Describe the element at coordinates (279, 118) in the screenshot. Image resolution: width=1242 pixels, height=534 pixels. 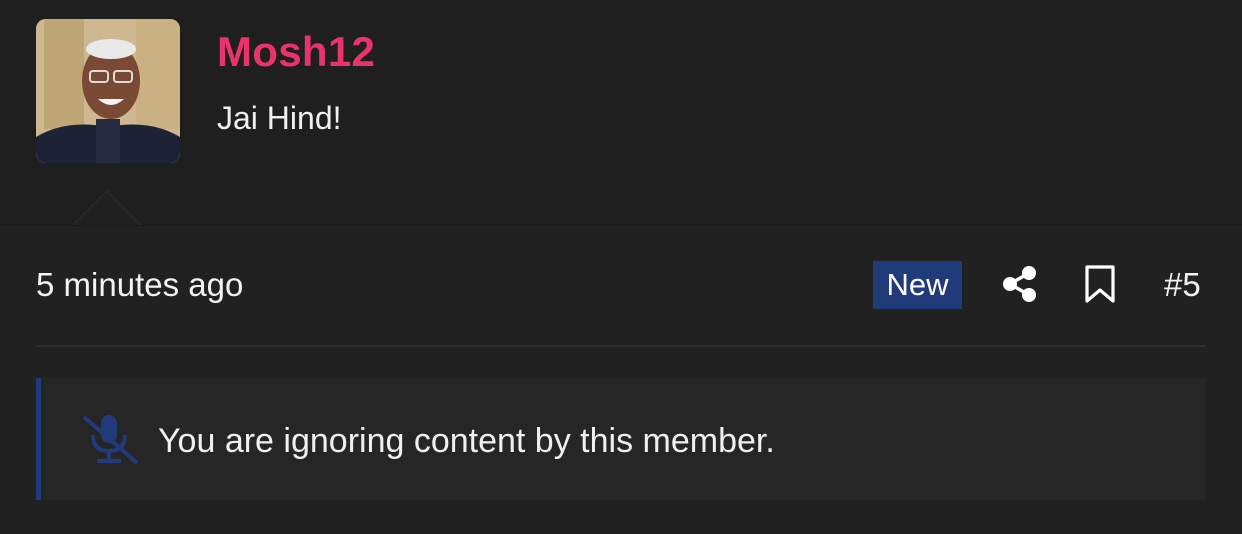
I see `user-title: Jai Hind!` at that location.